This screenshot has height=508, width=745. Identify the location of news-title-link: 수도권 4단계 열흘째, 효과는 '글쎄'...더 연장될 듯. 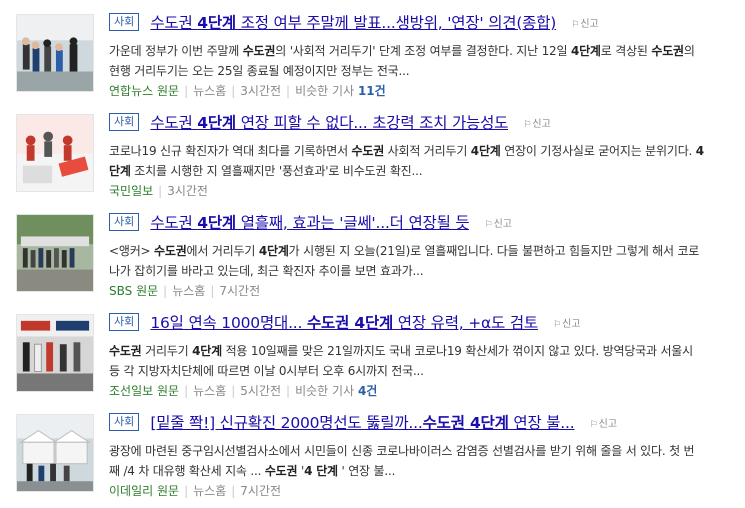
(309, 222).